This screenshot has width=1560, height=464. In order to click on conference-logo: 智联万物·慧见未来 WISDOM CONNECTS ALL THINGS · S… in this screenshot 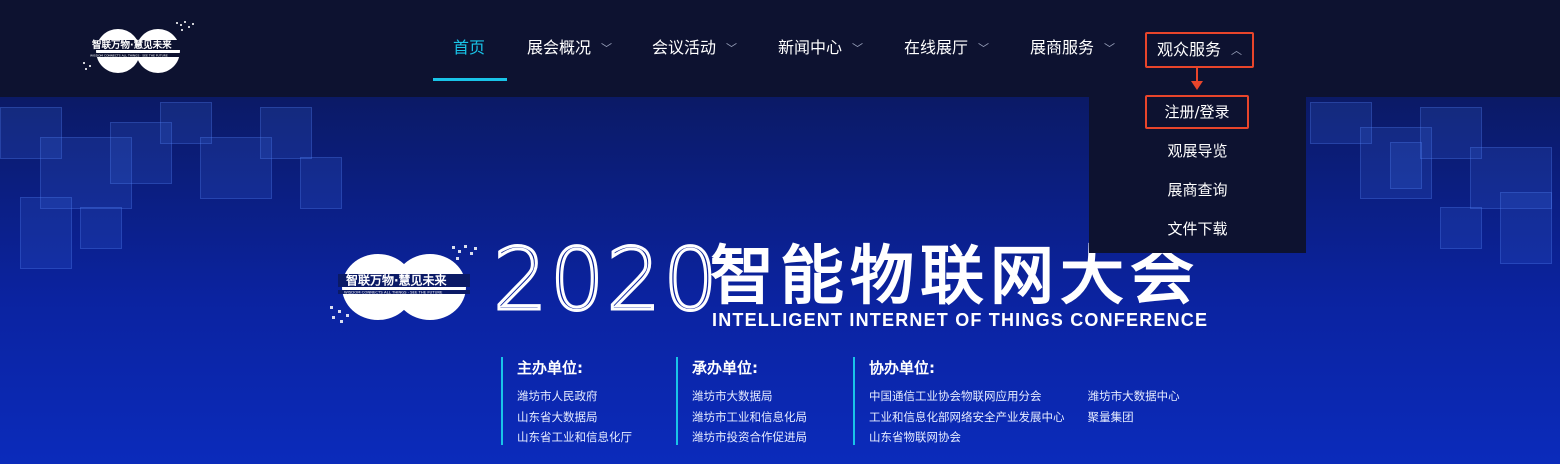, I will do `click(139, 47)`.